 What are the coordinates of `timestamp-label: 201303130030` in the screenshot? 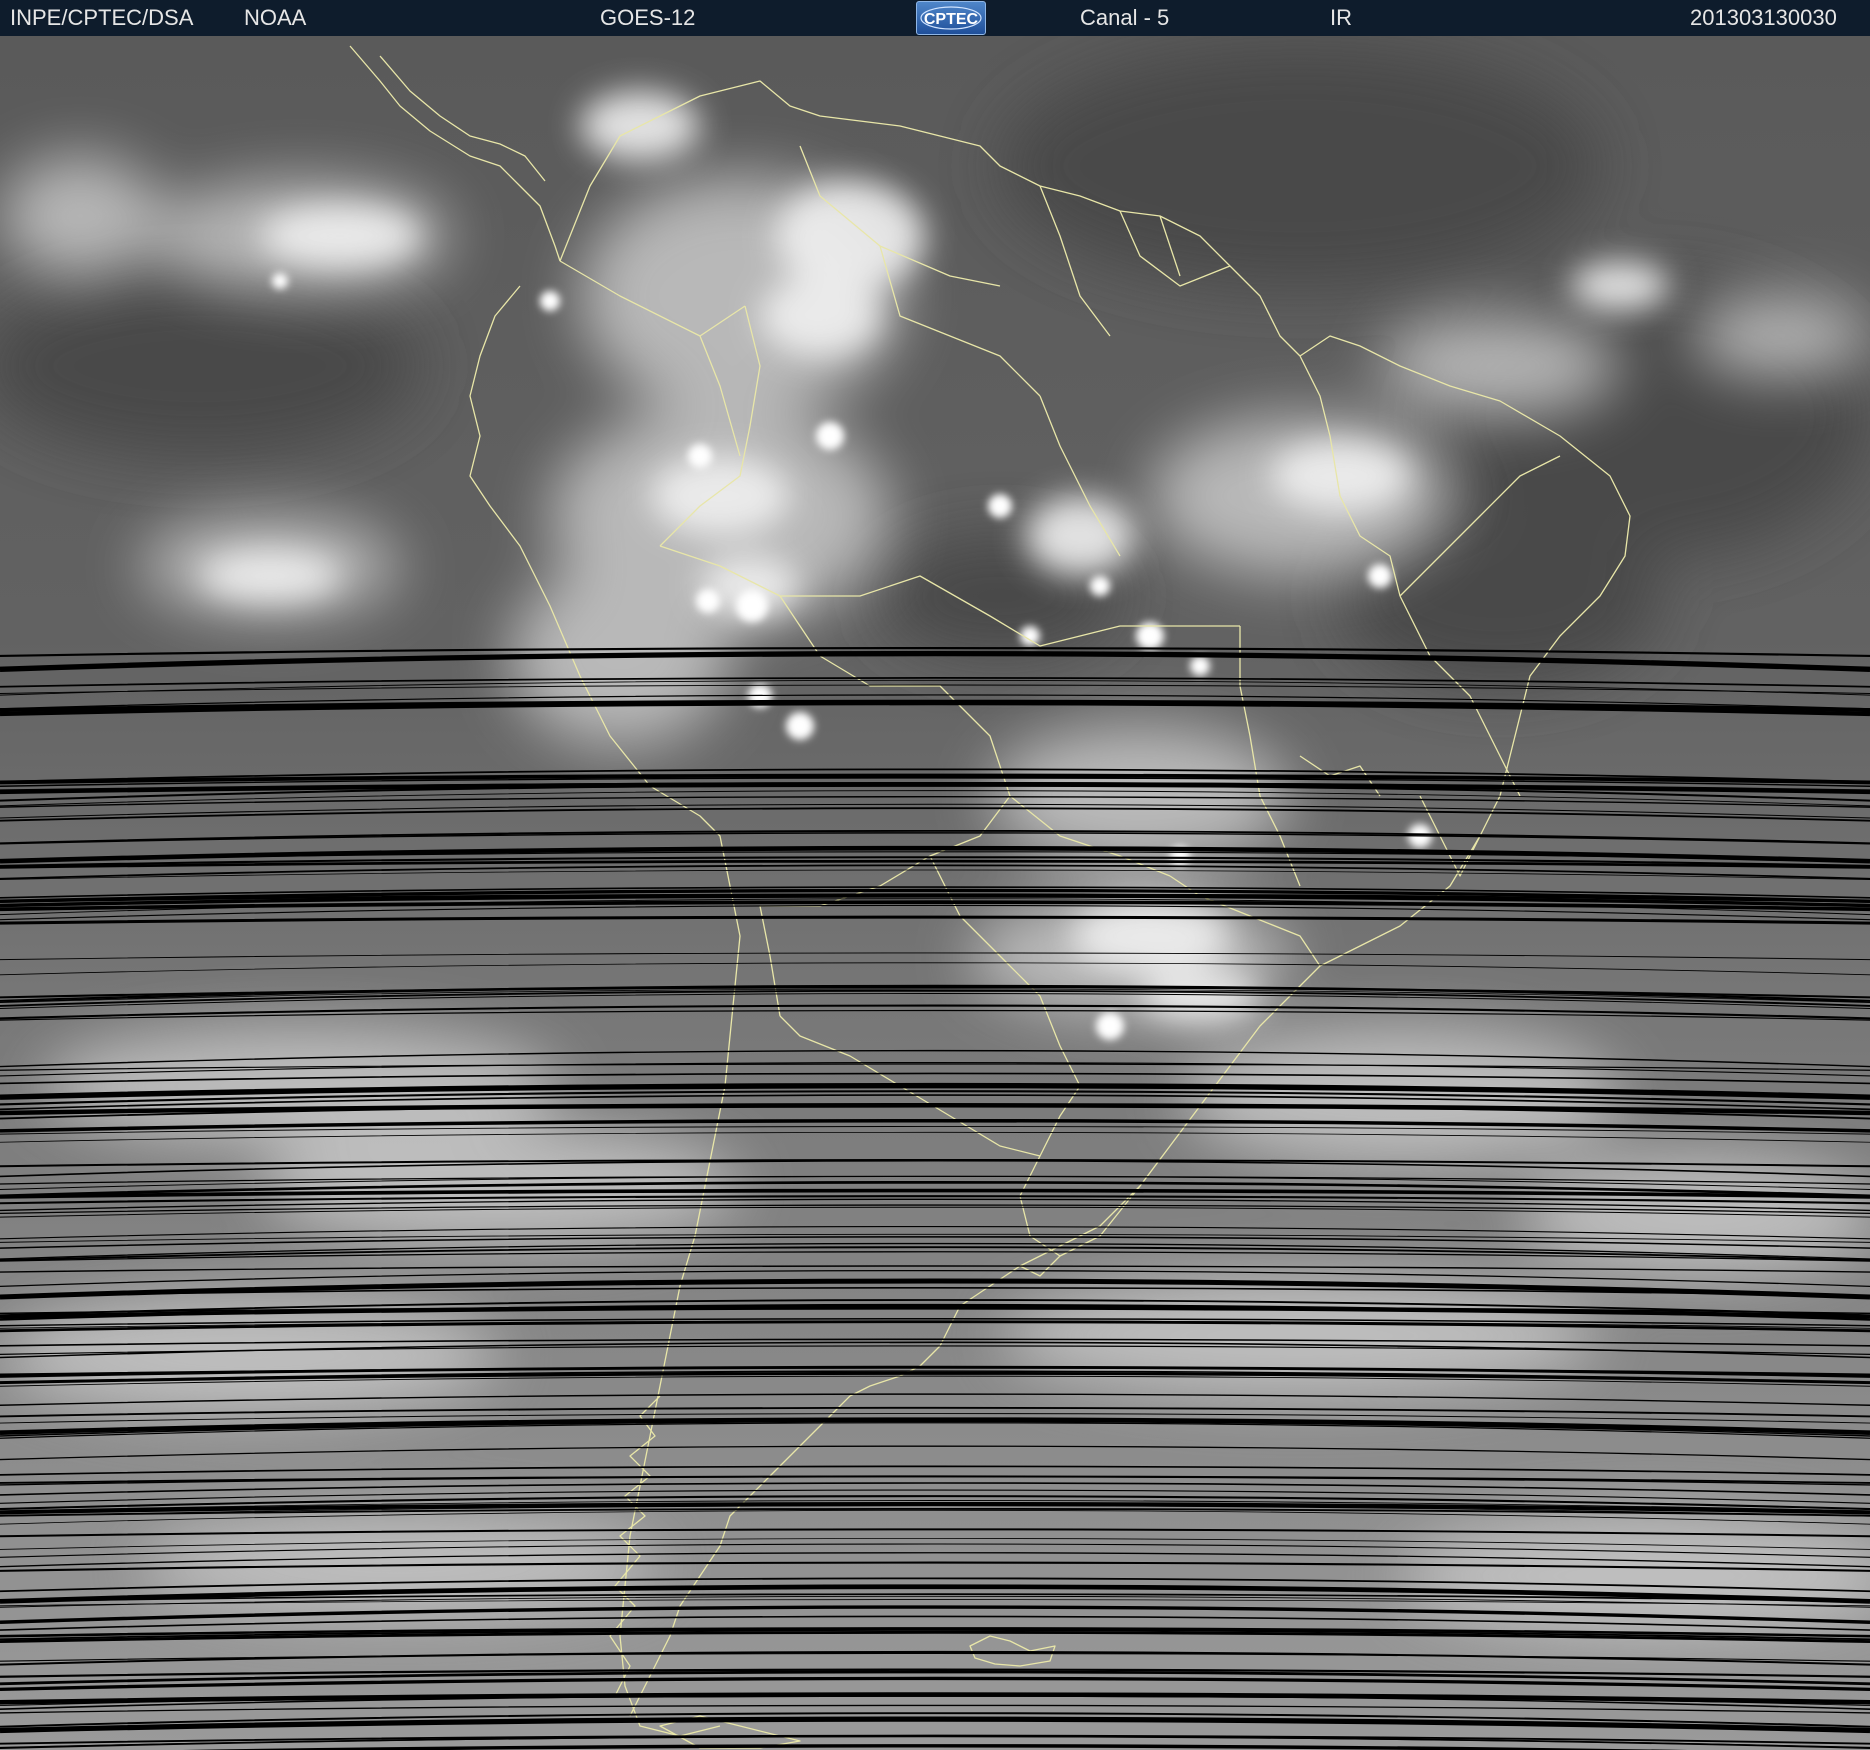 It's located at (1763, 17).